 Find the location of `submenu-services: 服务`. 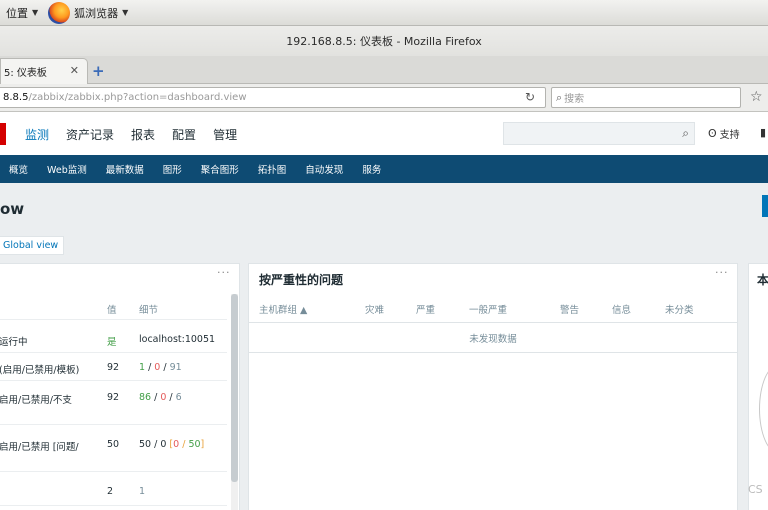

submenu-services: 服务 is located at coordinates (371, 169).